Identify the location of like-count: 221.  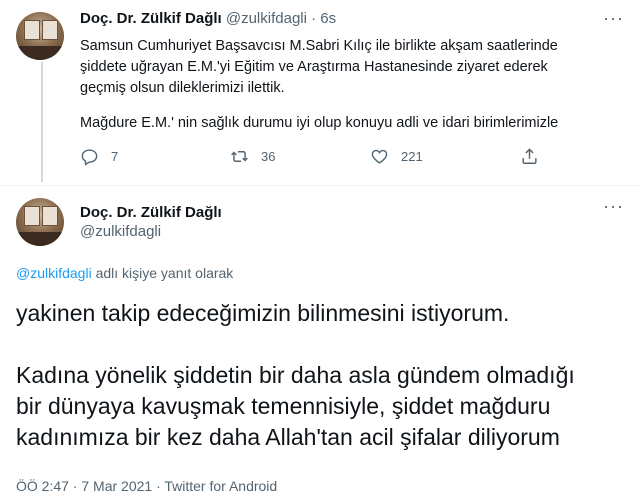
(412, 156).